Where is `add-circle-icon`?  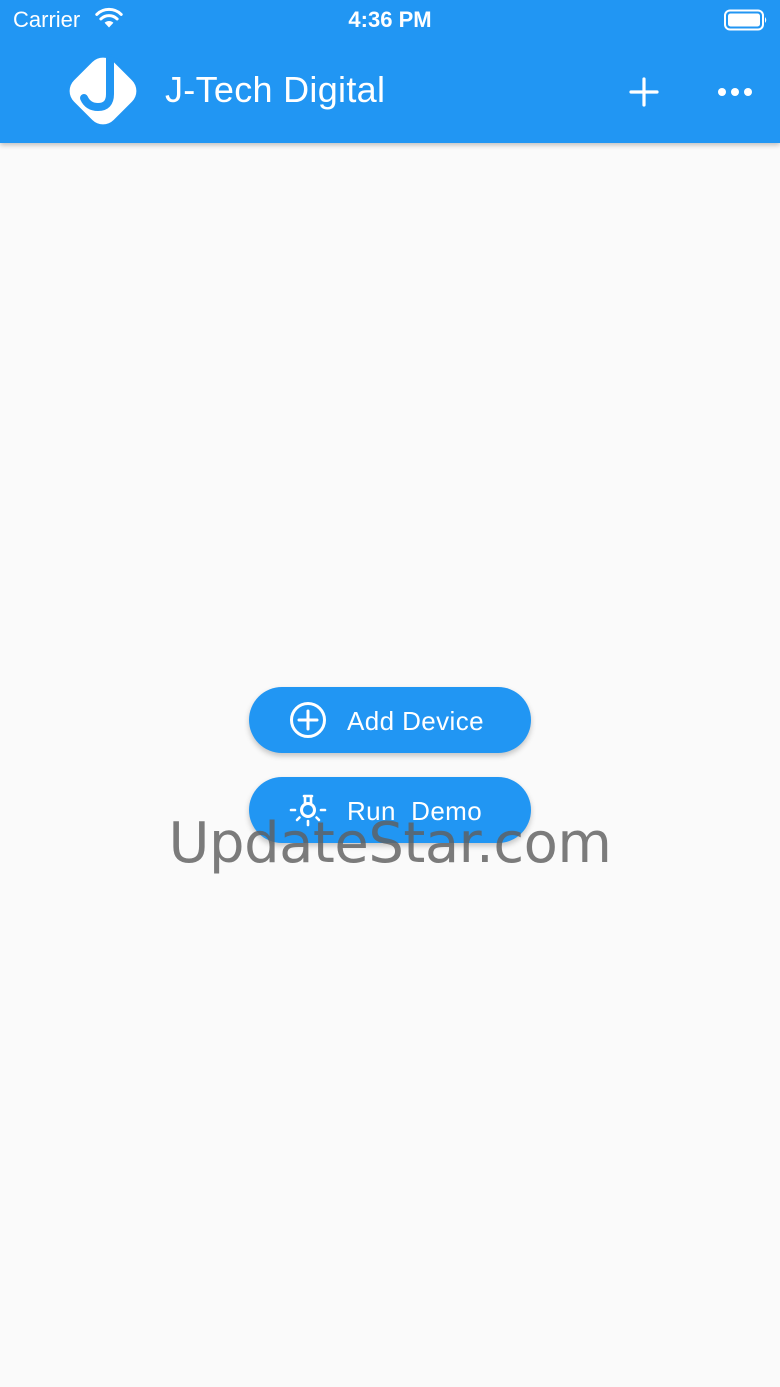 add-circle-icon is located at coordinates (308, 720).